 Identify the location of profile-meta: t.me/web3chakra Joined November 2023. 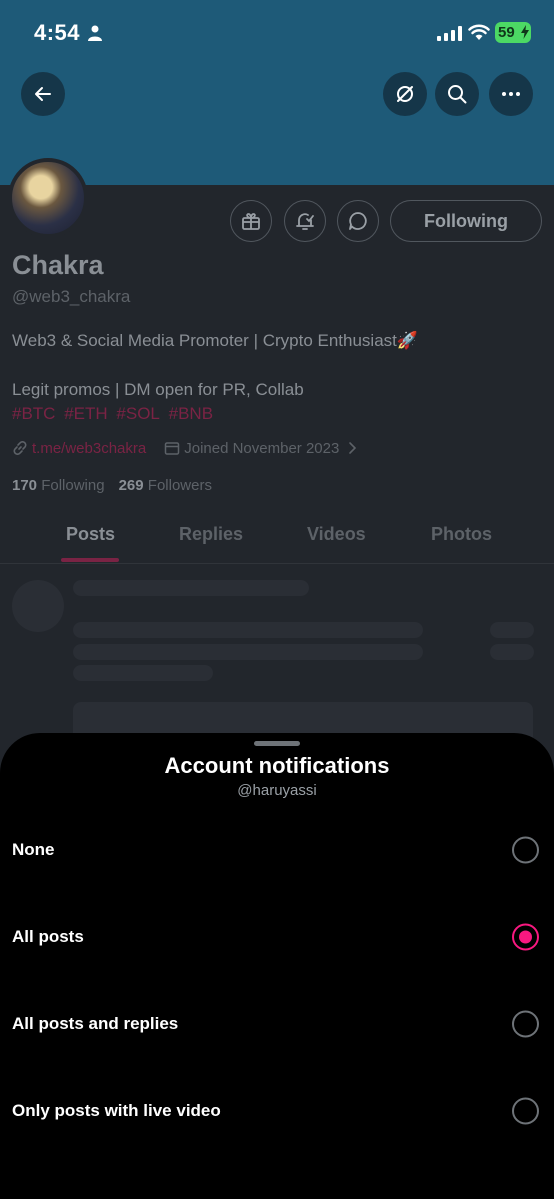
(184, 448).